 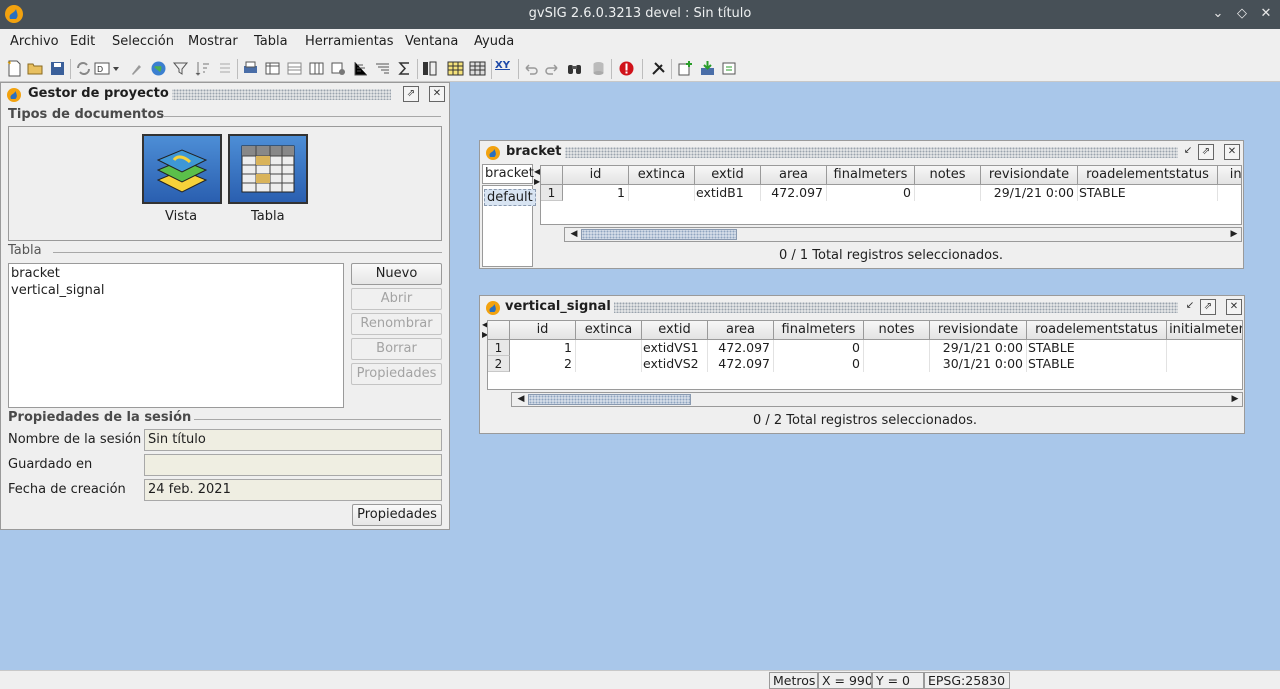 I want to click on table-cell-extid: extidVS2, so click(x=675, y=364).